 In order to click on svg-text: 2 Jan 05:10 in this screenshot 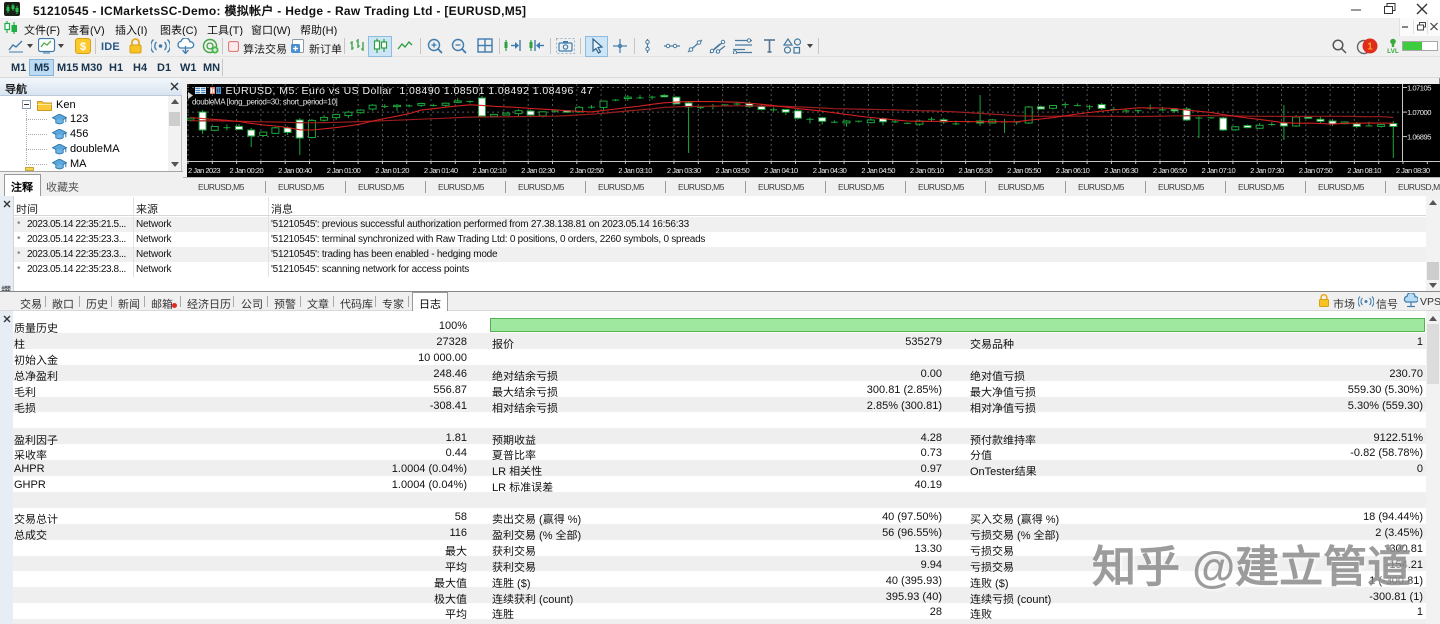, I will do `click(927, 170)`.